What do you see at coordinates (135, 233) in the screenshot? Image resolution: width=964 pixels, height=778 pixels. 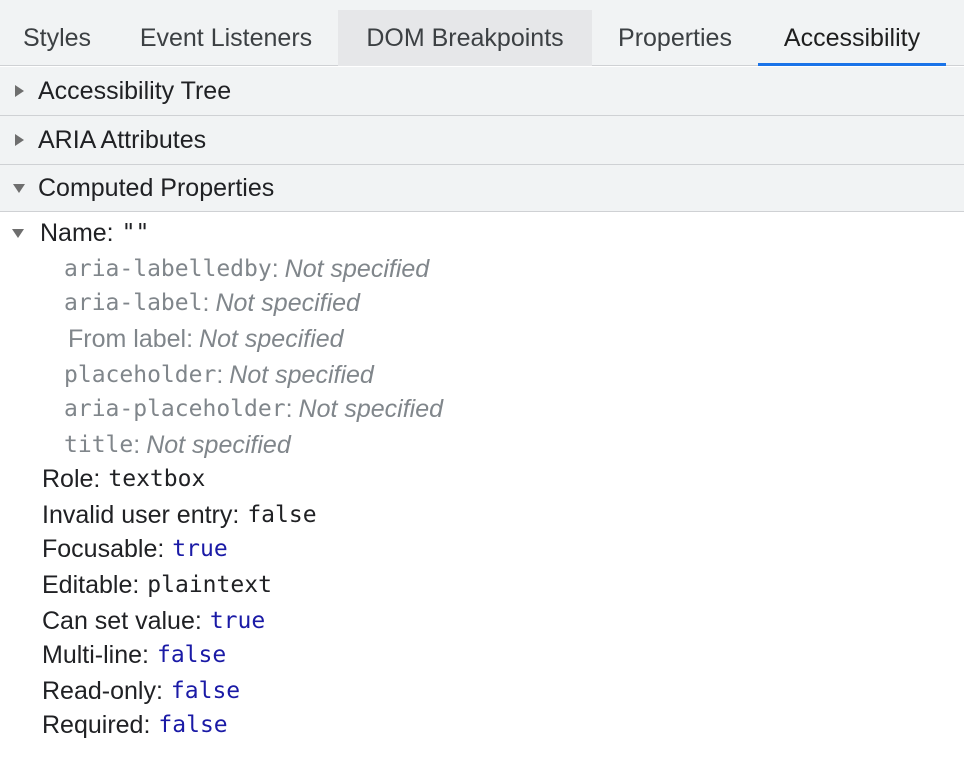 I see `property-value: ""` at bounding box center [135, 233].